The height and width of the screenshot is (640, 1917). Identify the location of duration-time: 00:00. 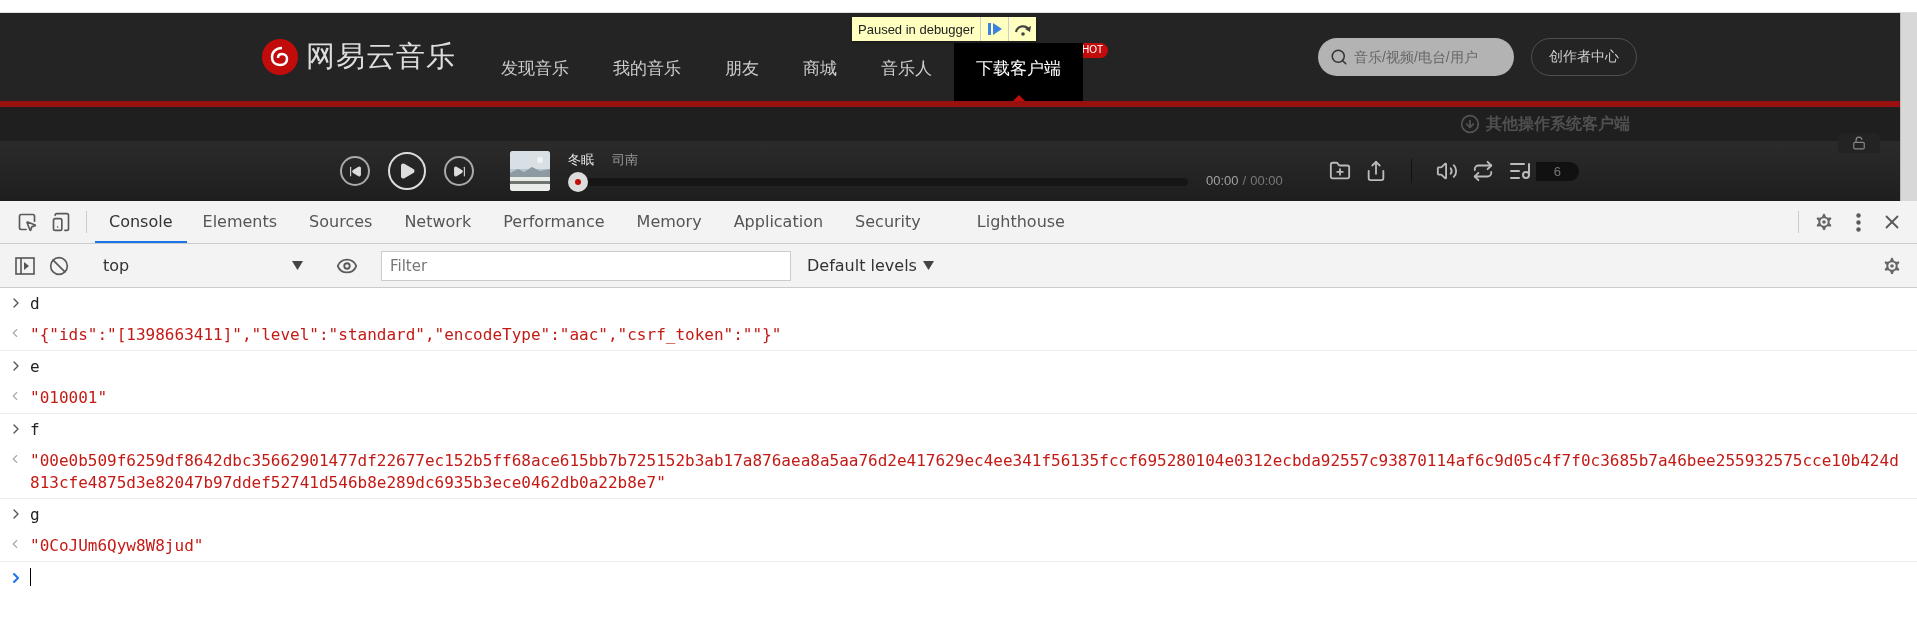
(1266, 180).